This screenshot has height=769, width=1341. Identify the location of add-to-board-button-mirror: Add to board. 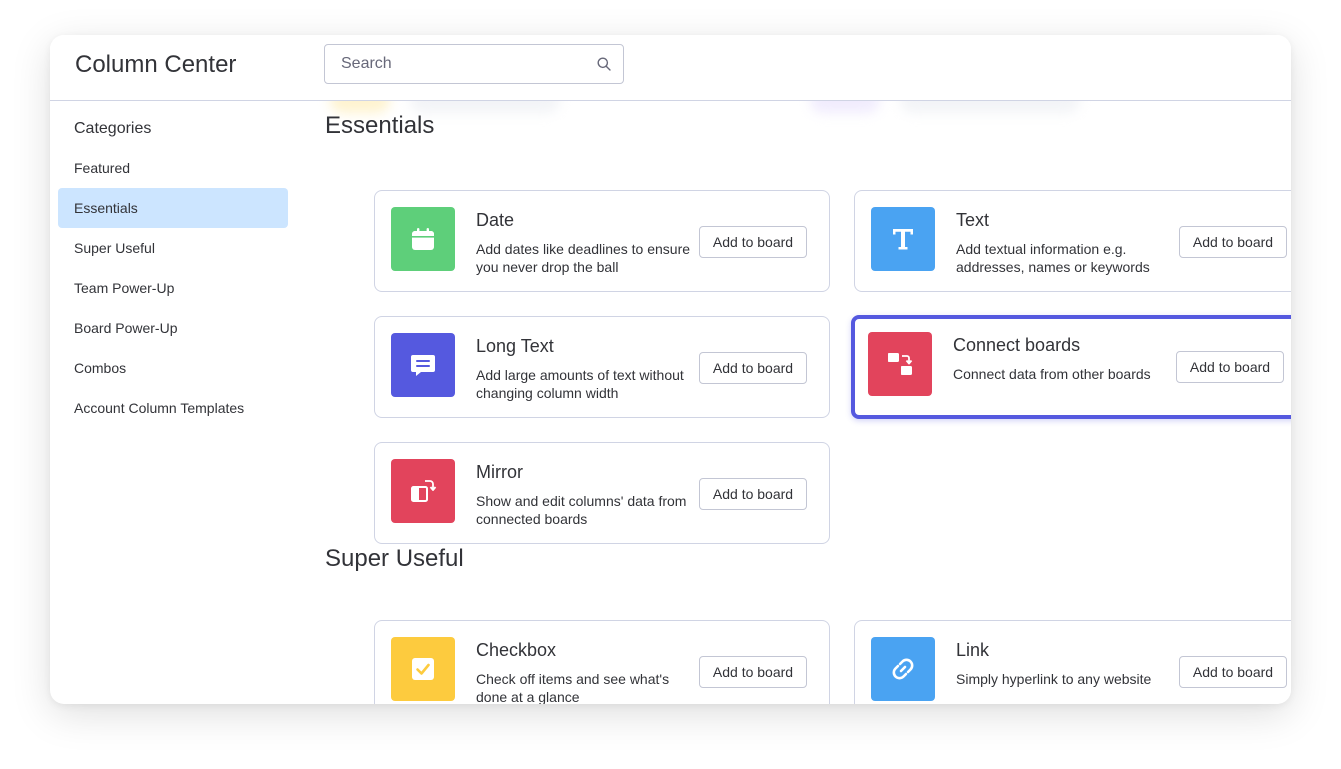
(753, 494).